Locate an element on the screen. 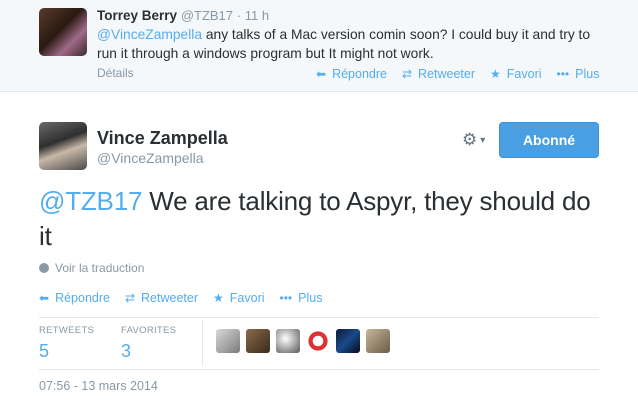 The image size is (638, 404). author-handle: @VinceZampella is located at coordinates (150, 158).